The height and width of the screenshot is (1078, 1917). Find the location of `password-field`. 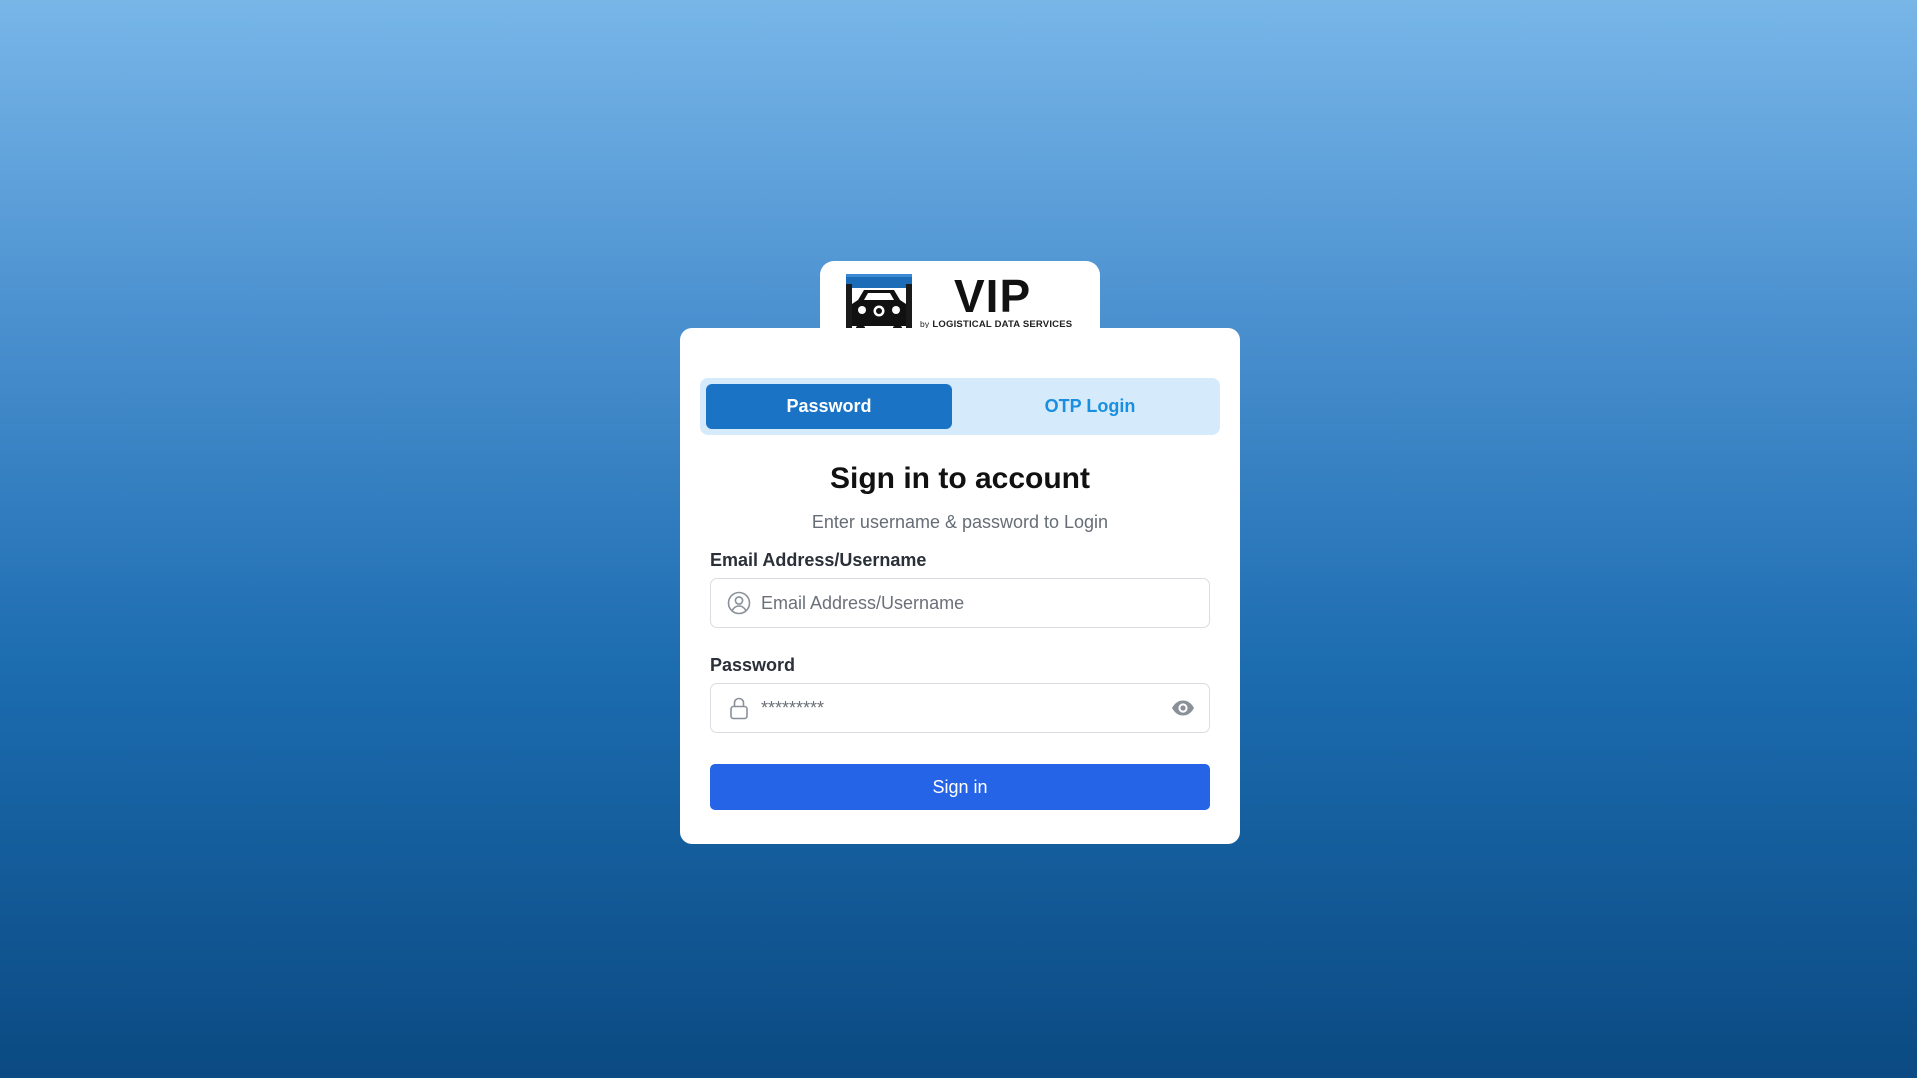

password-field is located at coordinates (960, 708).